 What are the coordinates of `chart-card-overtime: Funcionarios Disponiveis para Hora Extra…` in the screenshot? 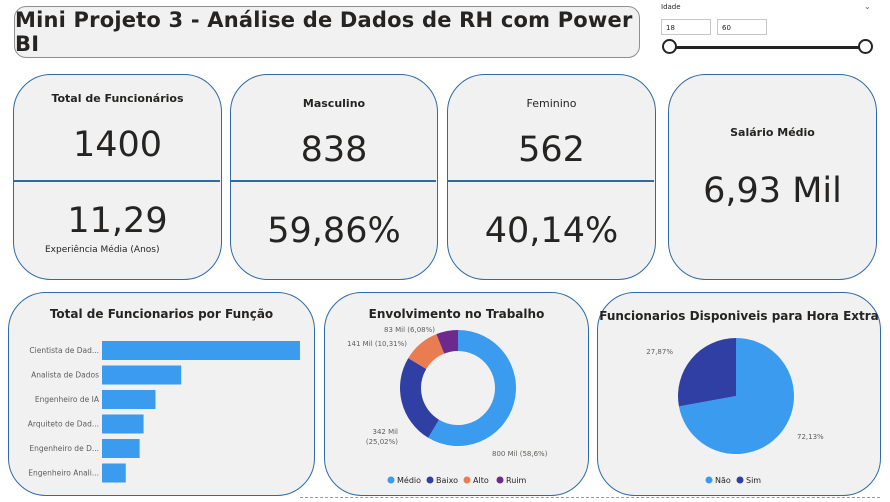 It's located at (739, 394).